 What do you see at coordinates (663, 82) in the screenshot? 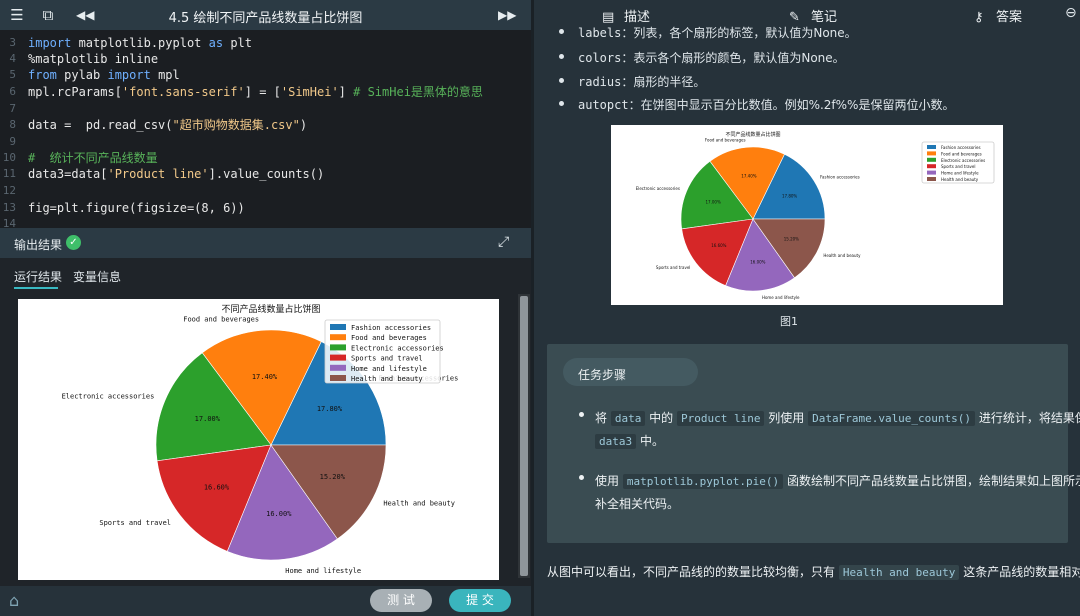
I see `param-desc: ：扇形的半径。` at bounding box center [663, 82].